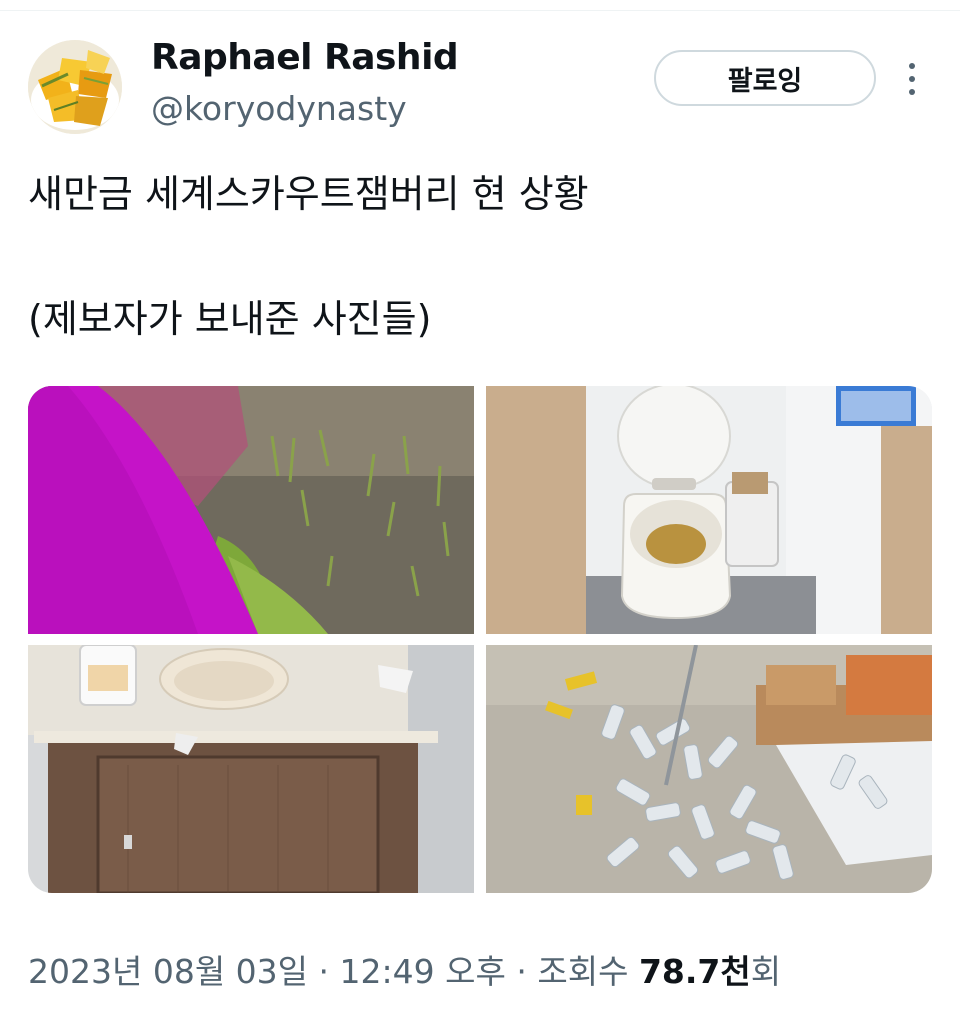 The width and height of the screenshot is (960, 1014). Describe the element at coordinates (765, 78) in the screenshot. I see `following-button: 팔로잉` at that location.